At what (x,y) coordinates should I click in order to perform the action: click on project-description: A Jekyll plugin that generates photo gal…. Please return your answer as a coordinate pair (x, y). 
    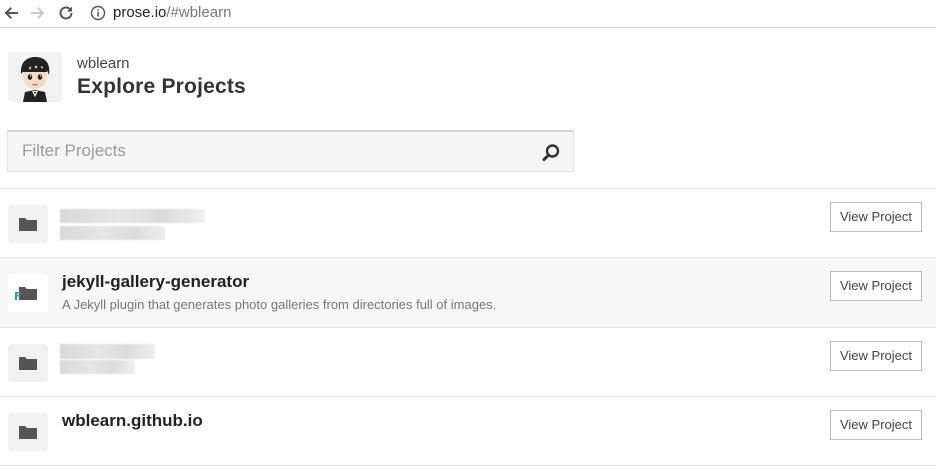
    Looking at the image, I should click on (279, 304).